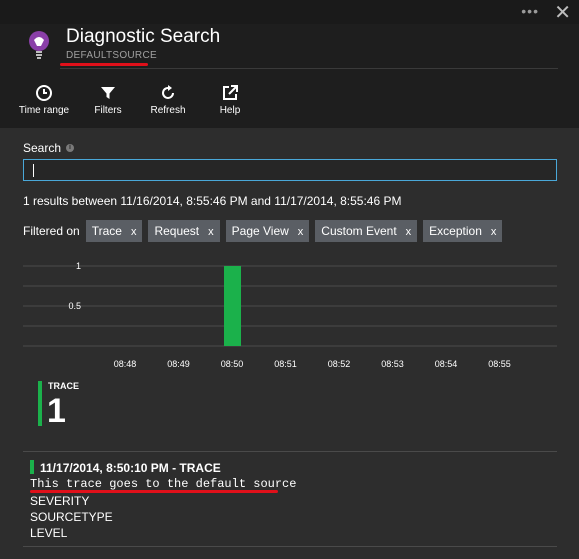 Image resolution: width=579 pixels, height=559 pixels. I want to click on time-range-button: Time range, so click(44, 100).